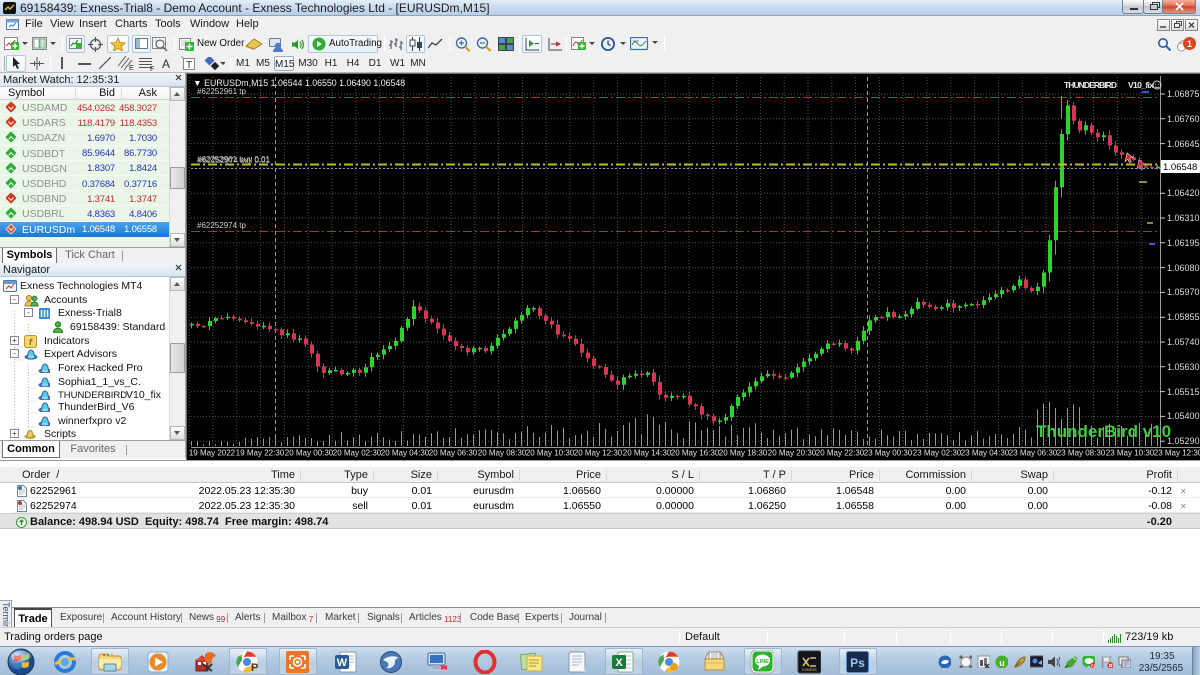  I want to click on svg-text: T, so click(189, 65).